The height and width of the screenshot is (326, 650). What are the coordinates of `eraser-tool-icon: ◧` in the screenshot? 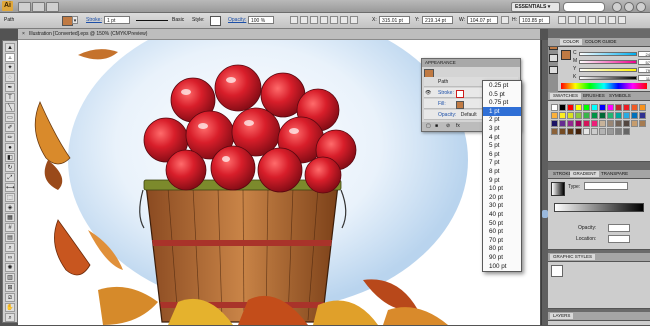 It's located at (10, 157).